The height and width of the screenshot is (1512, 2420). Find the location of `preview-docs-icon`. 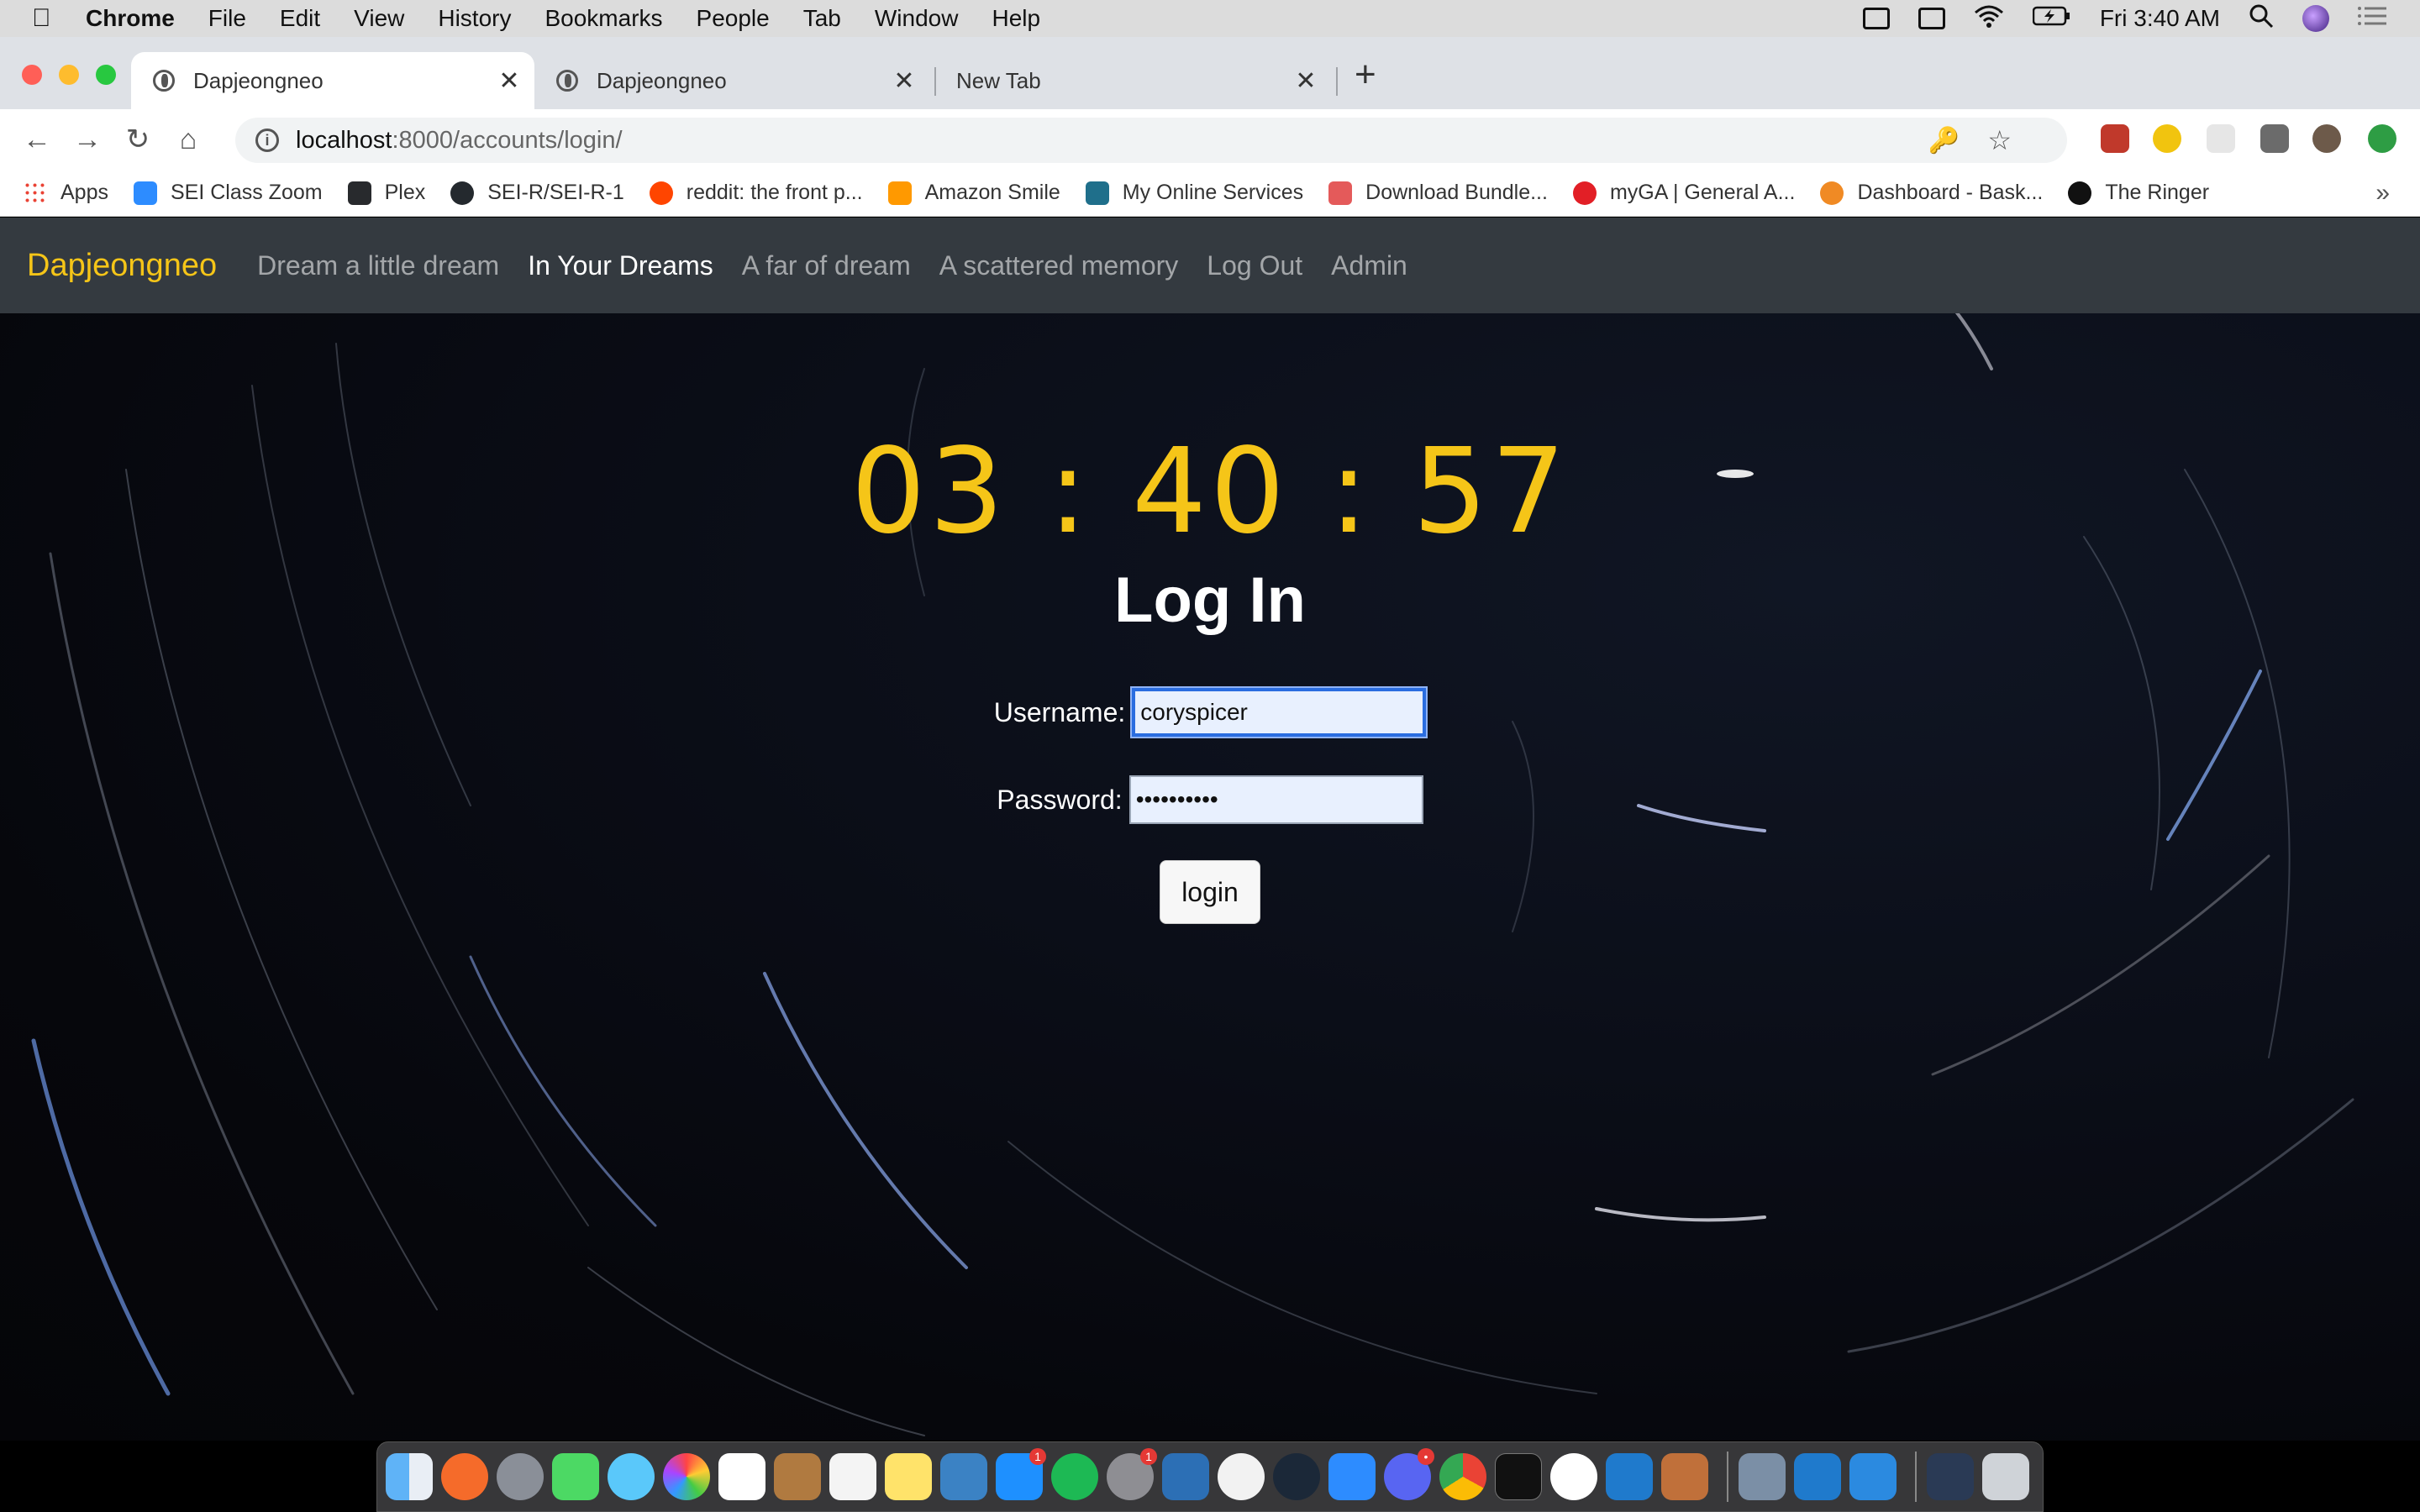

preview-docs-icon is located at coordinates (1762, 1476).